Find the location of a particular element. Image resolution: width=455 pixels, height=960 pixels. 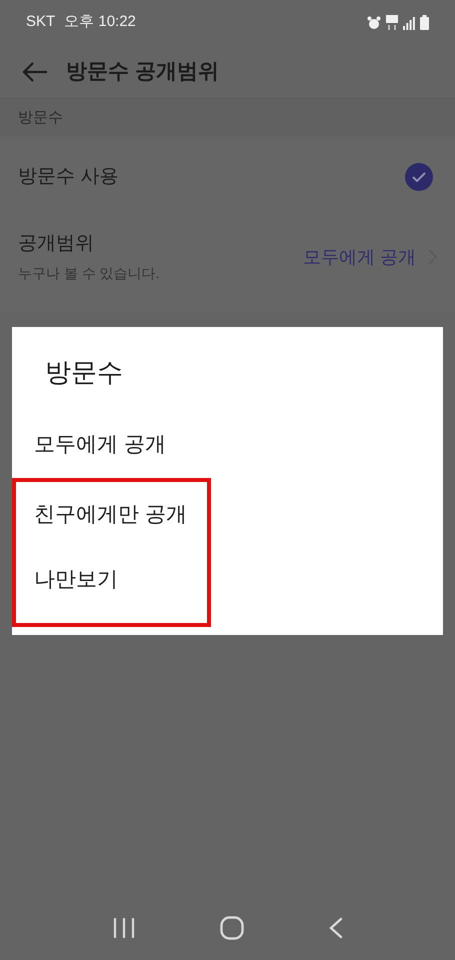

check-icon is located at coordinates (419, 177).